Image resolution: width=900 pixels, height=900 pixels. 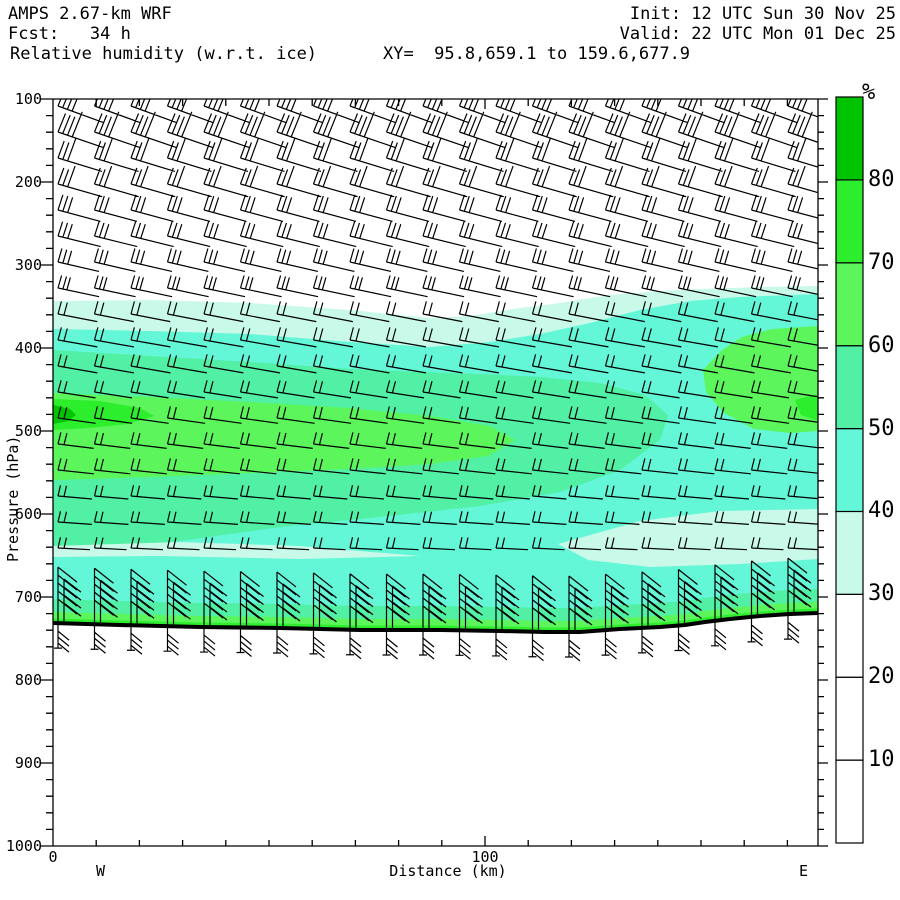 I want to click on pressure-tick-label: 400, so click(x=28, y=348).